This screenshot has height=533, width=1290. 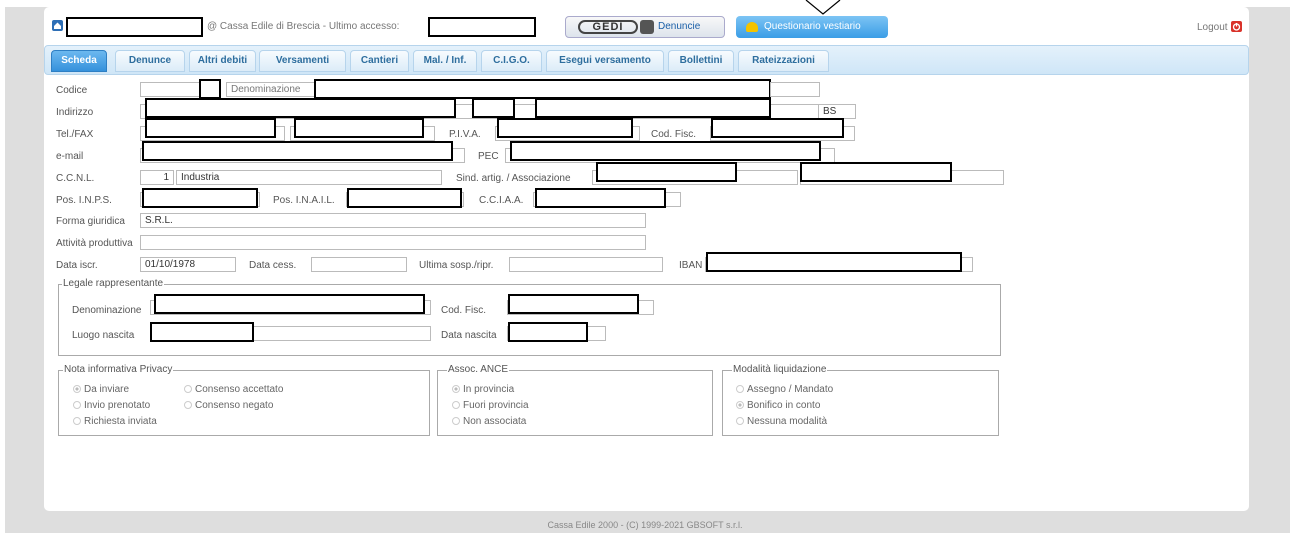 What do you see at coordinates (404, 198) in the screenshot?
I see `inail-redacted` at bounding box center [404, 198].